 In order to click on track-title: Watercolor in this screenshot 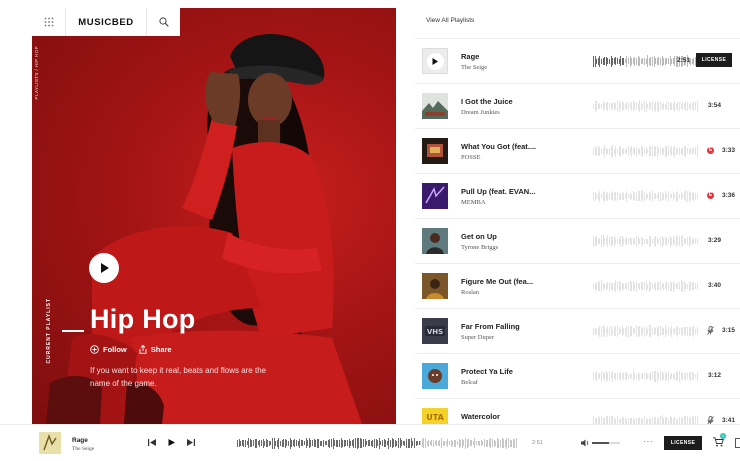, I will do `click(480, 416)`.